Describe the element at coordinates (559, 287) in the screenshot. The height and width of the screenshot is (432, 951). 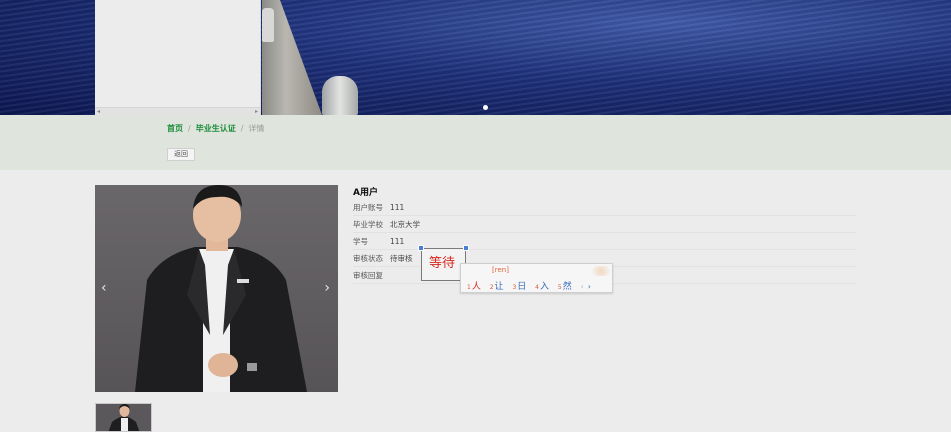
I see `candidate-number: 5` at that location.